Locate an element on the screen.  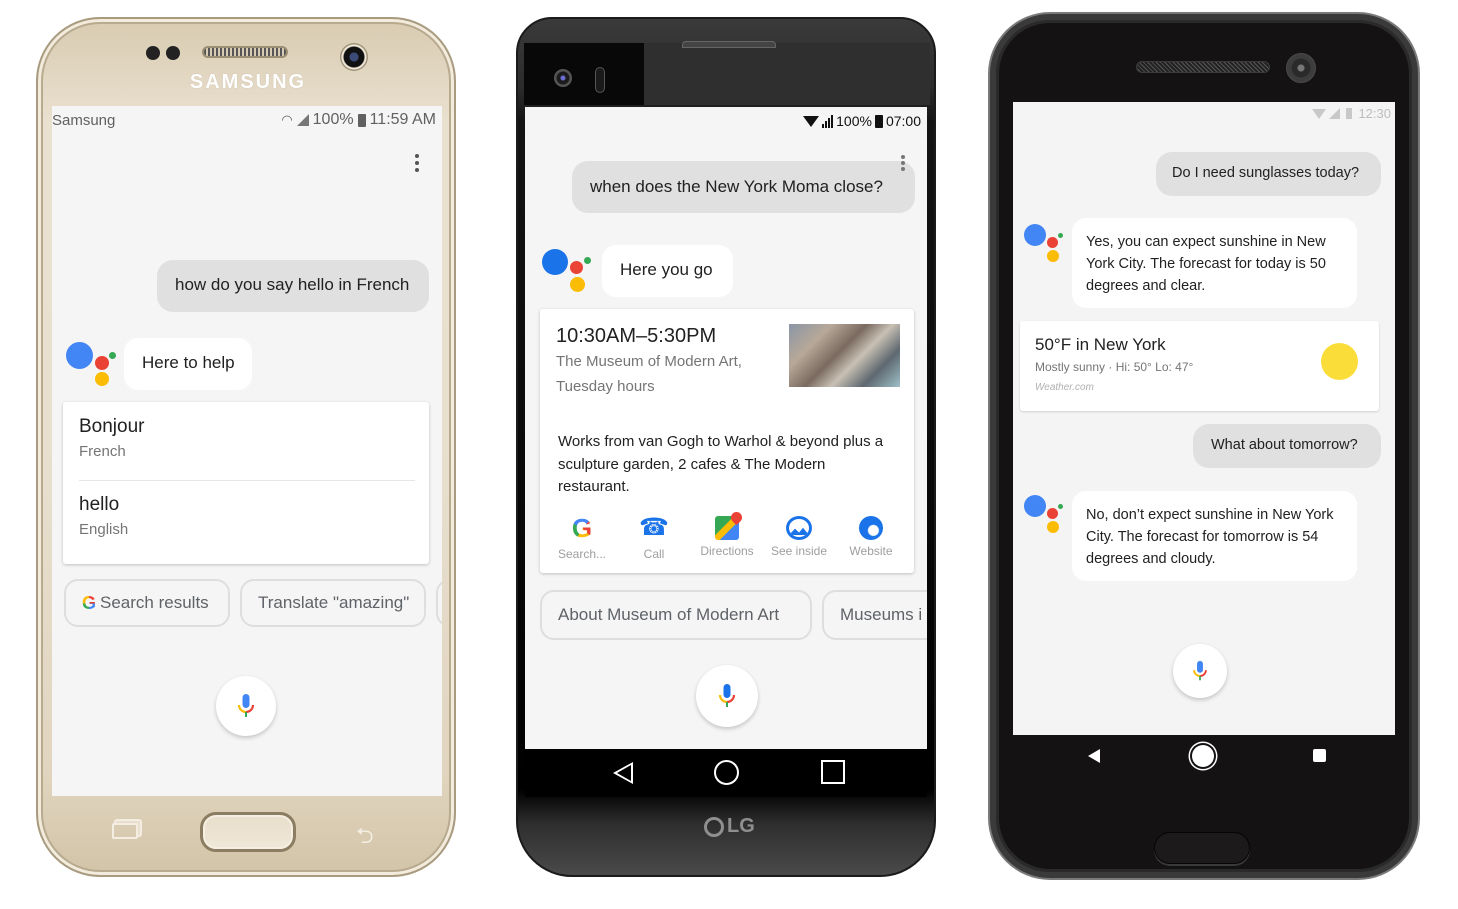
chip-museums: Museums i is located at coordinates (874, 615).